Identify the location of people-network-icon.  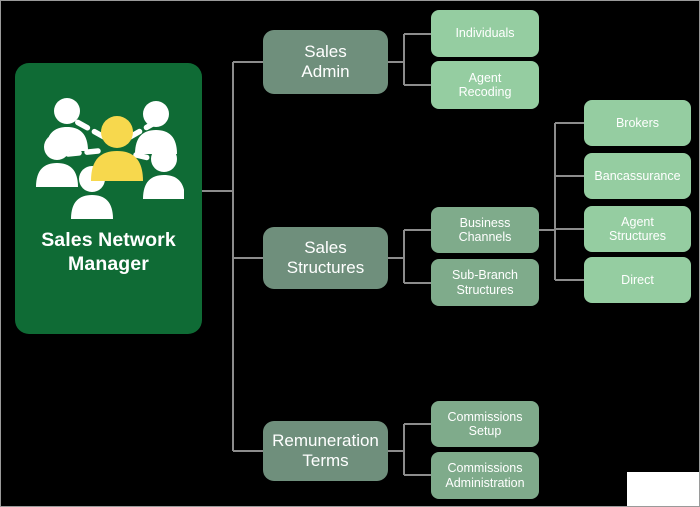
(109, 158).